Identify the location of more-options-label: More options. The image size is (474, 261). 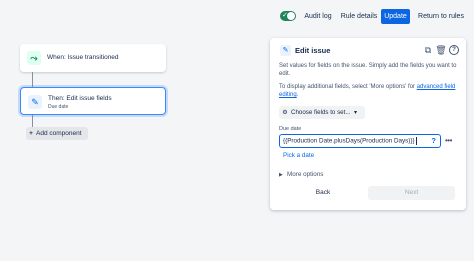
(305, 174).